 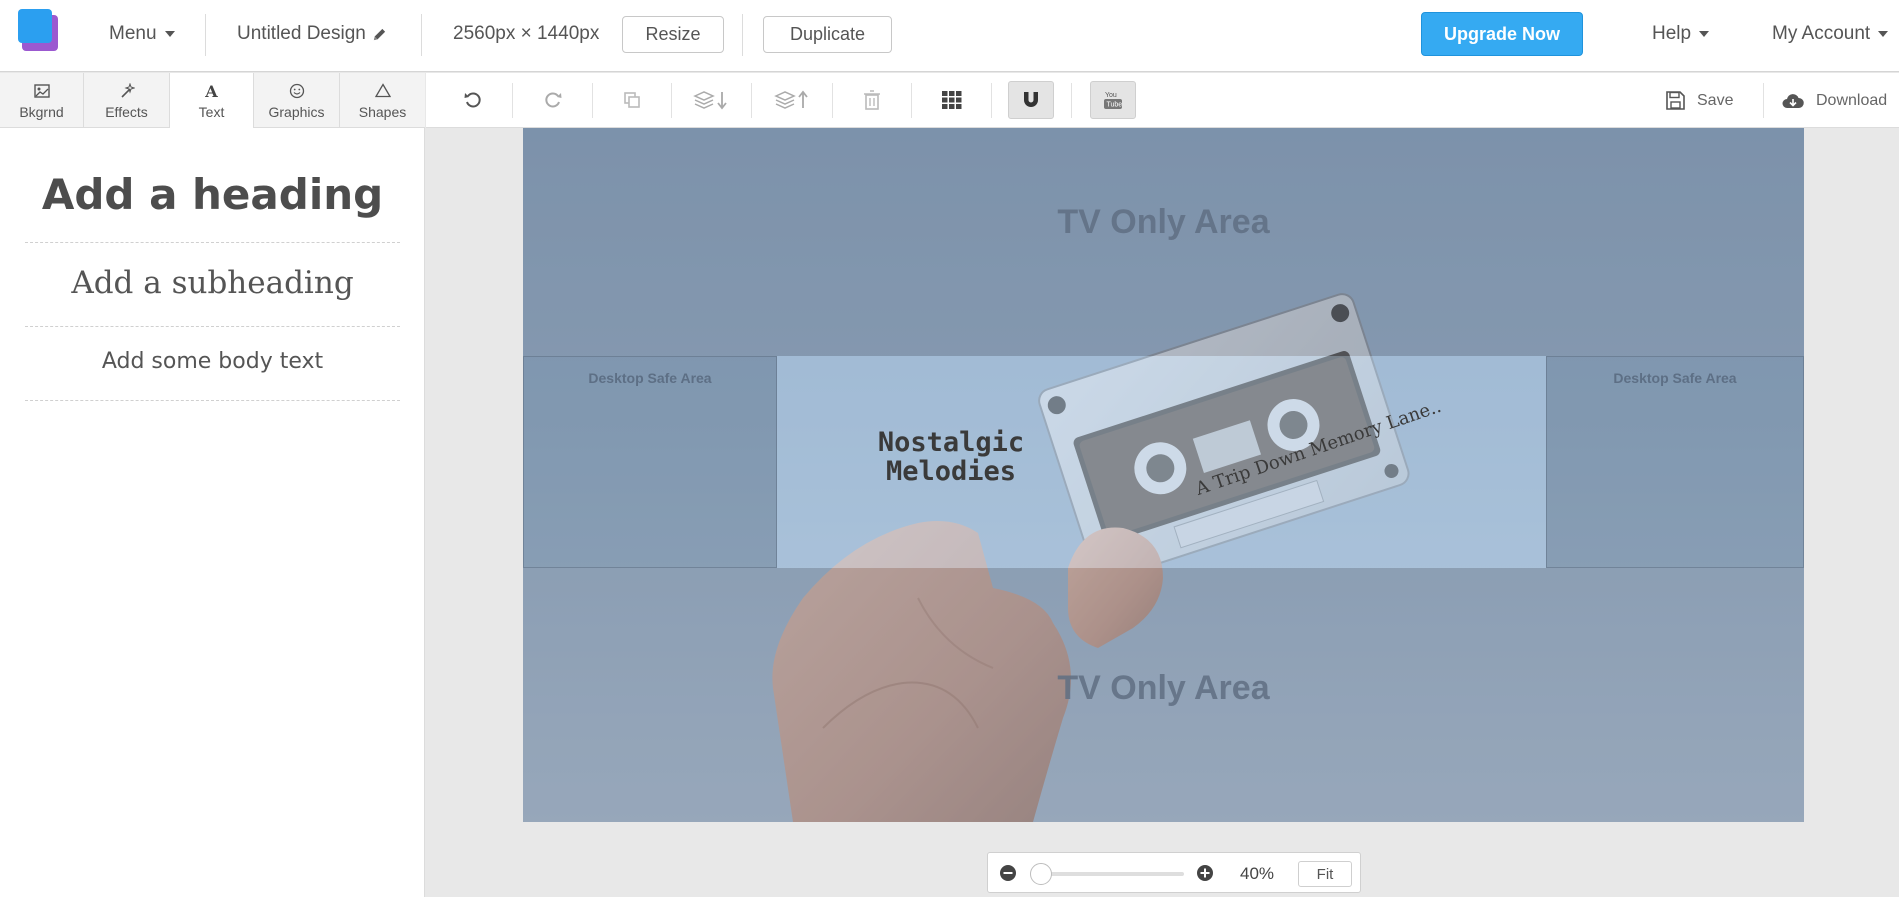 I want to click on youtube-icon: You Tube, so click(x=1113, y=100).